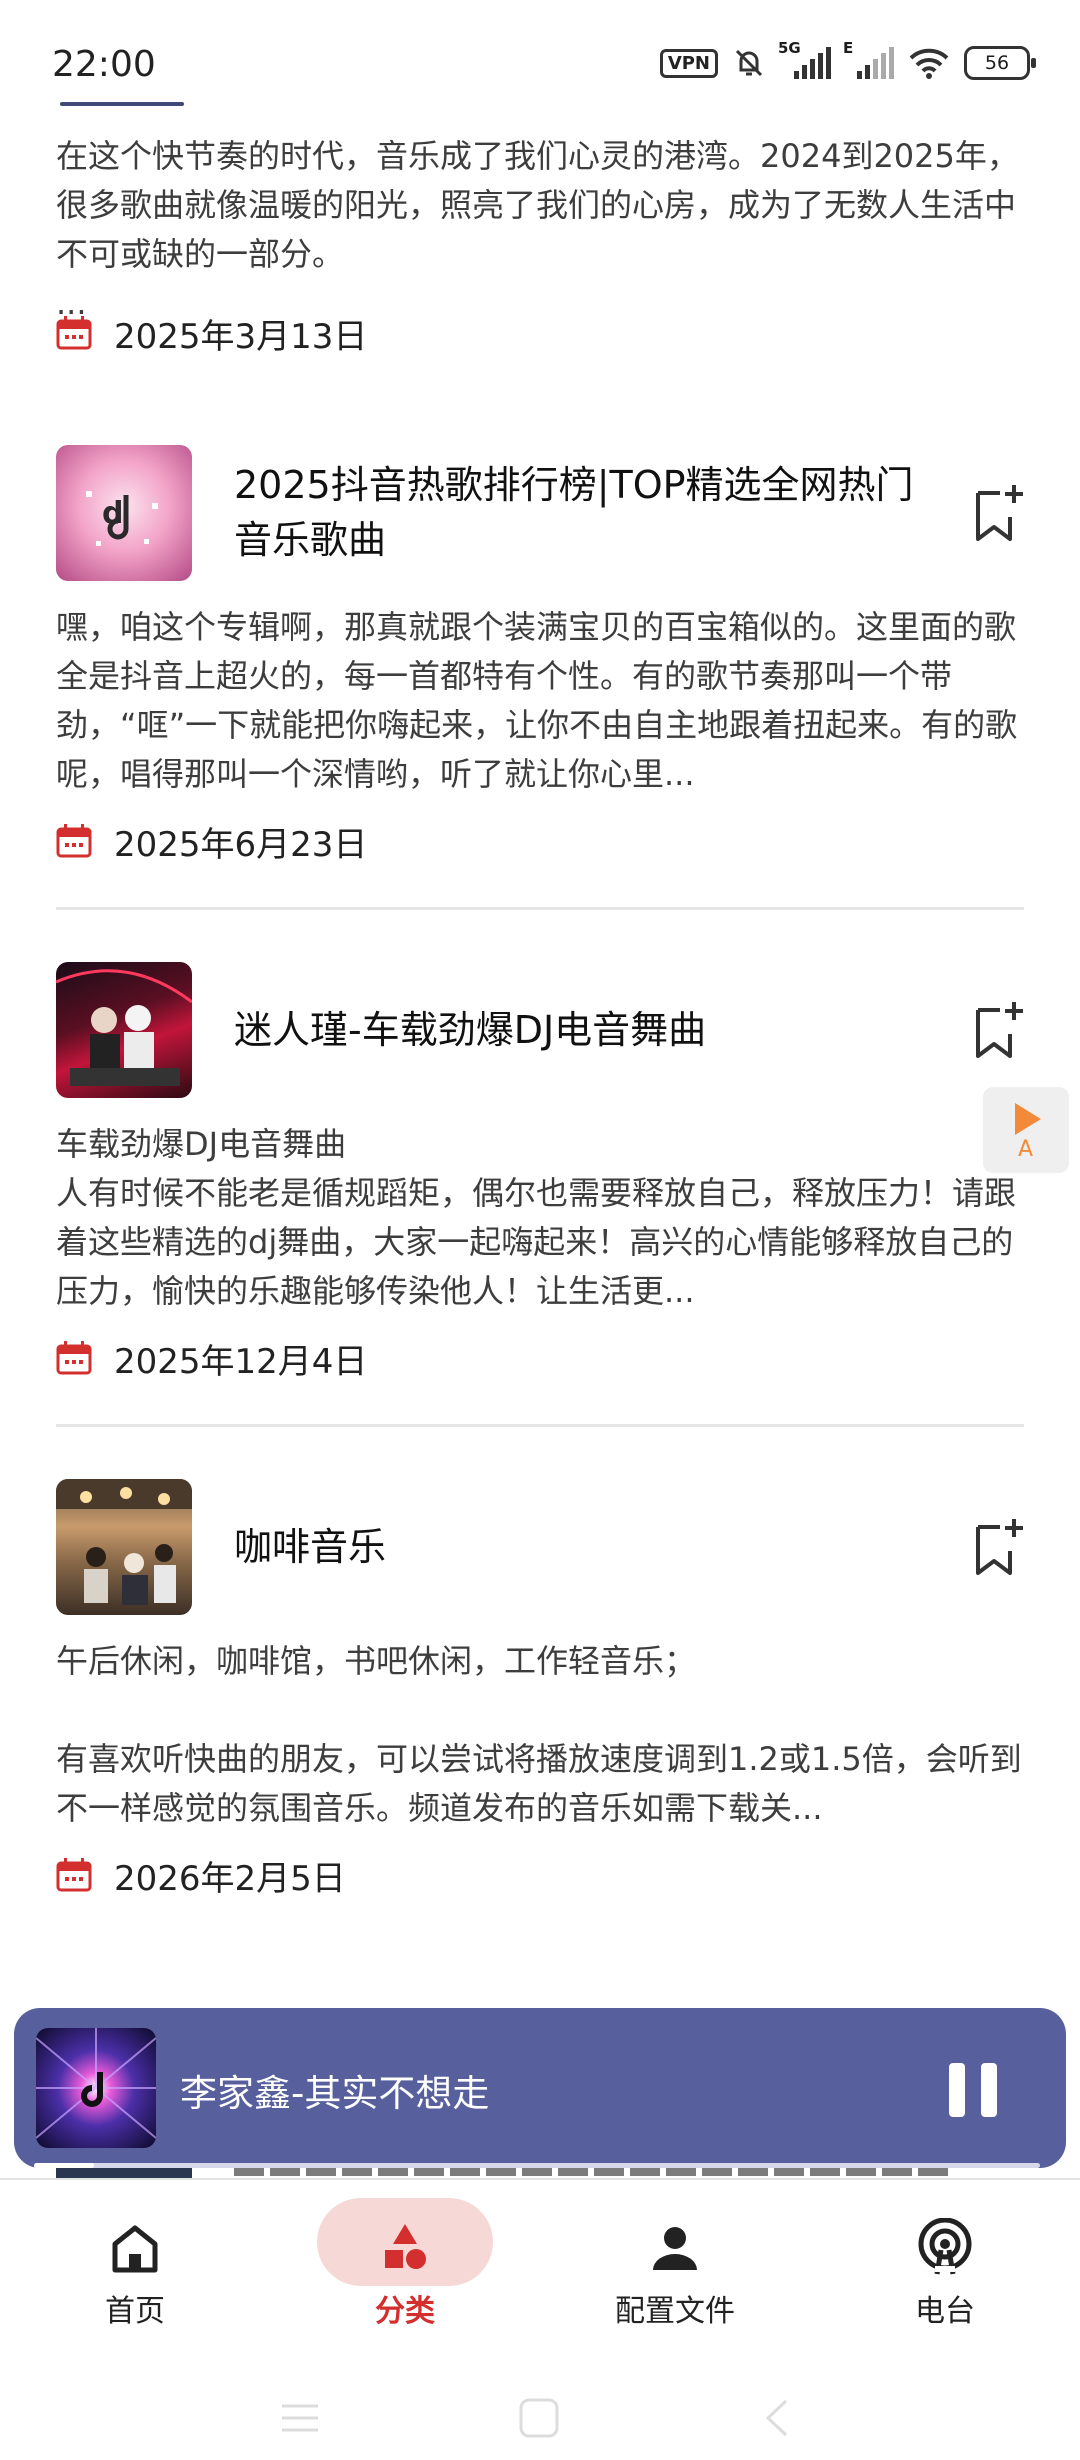  I want to click on date-row: 2025年3月13日, so click(540, 333).